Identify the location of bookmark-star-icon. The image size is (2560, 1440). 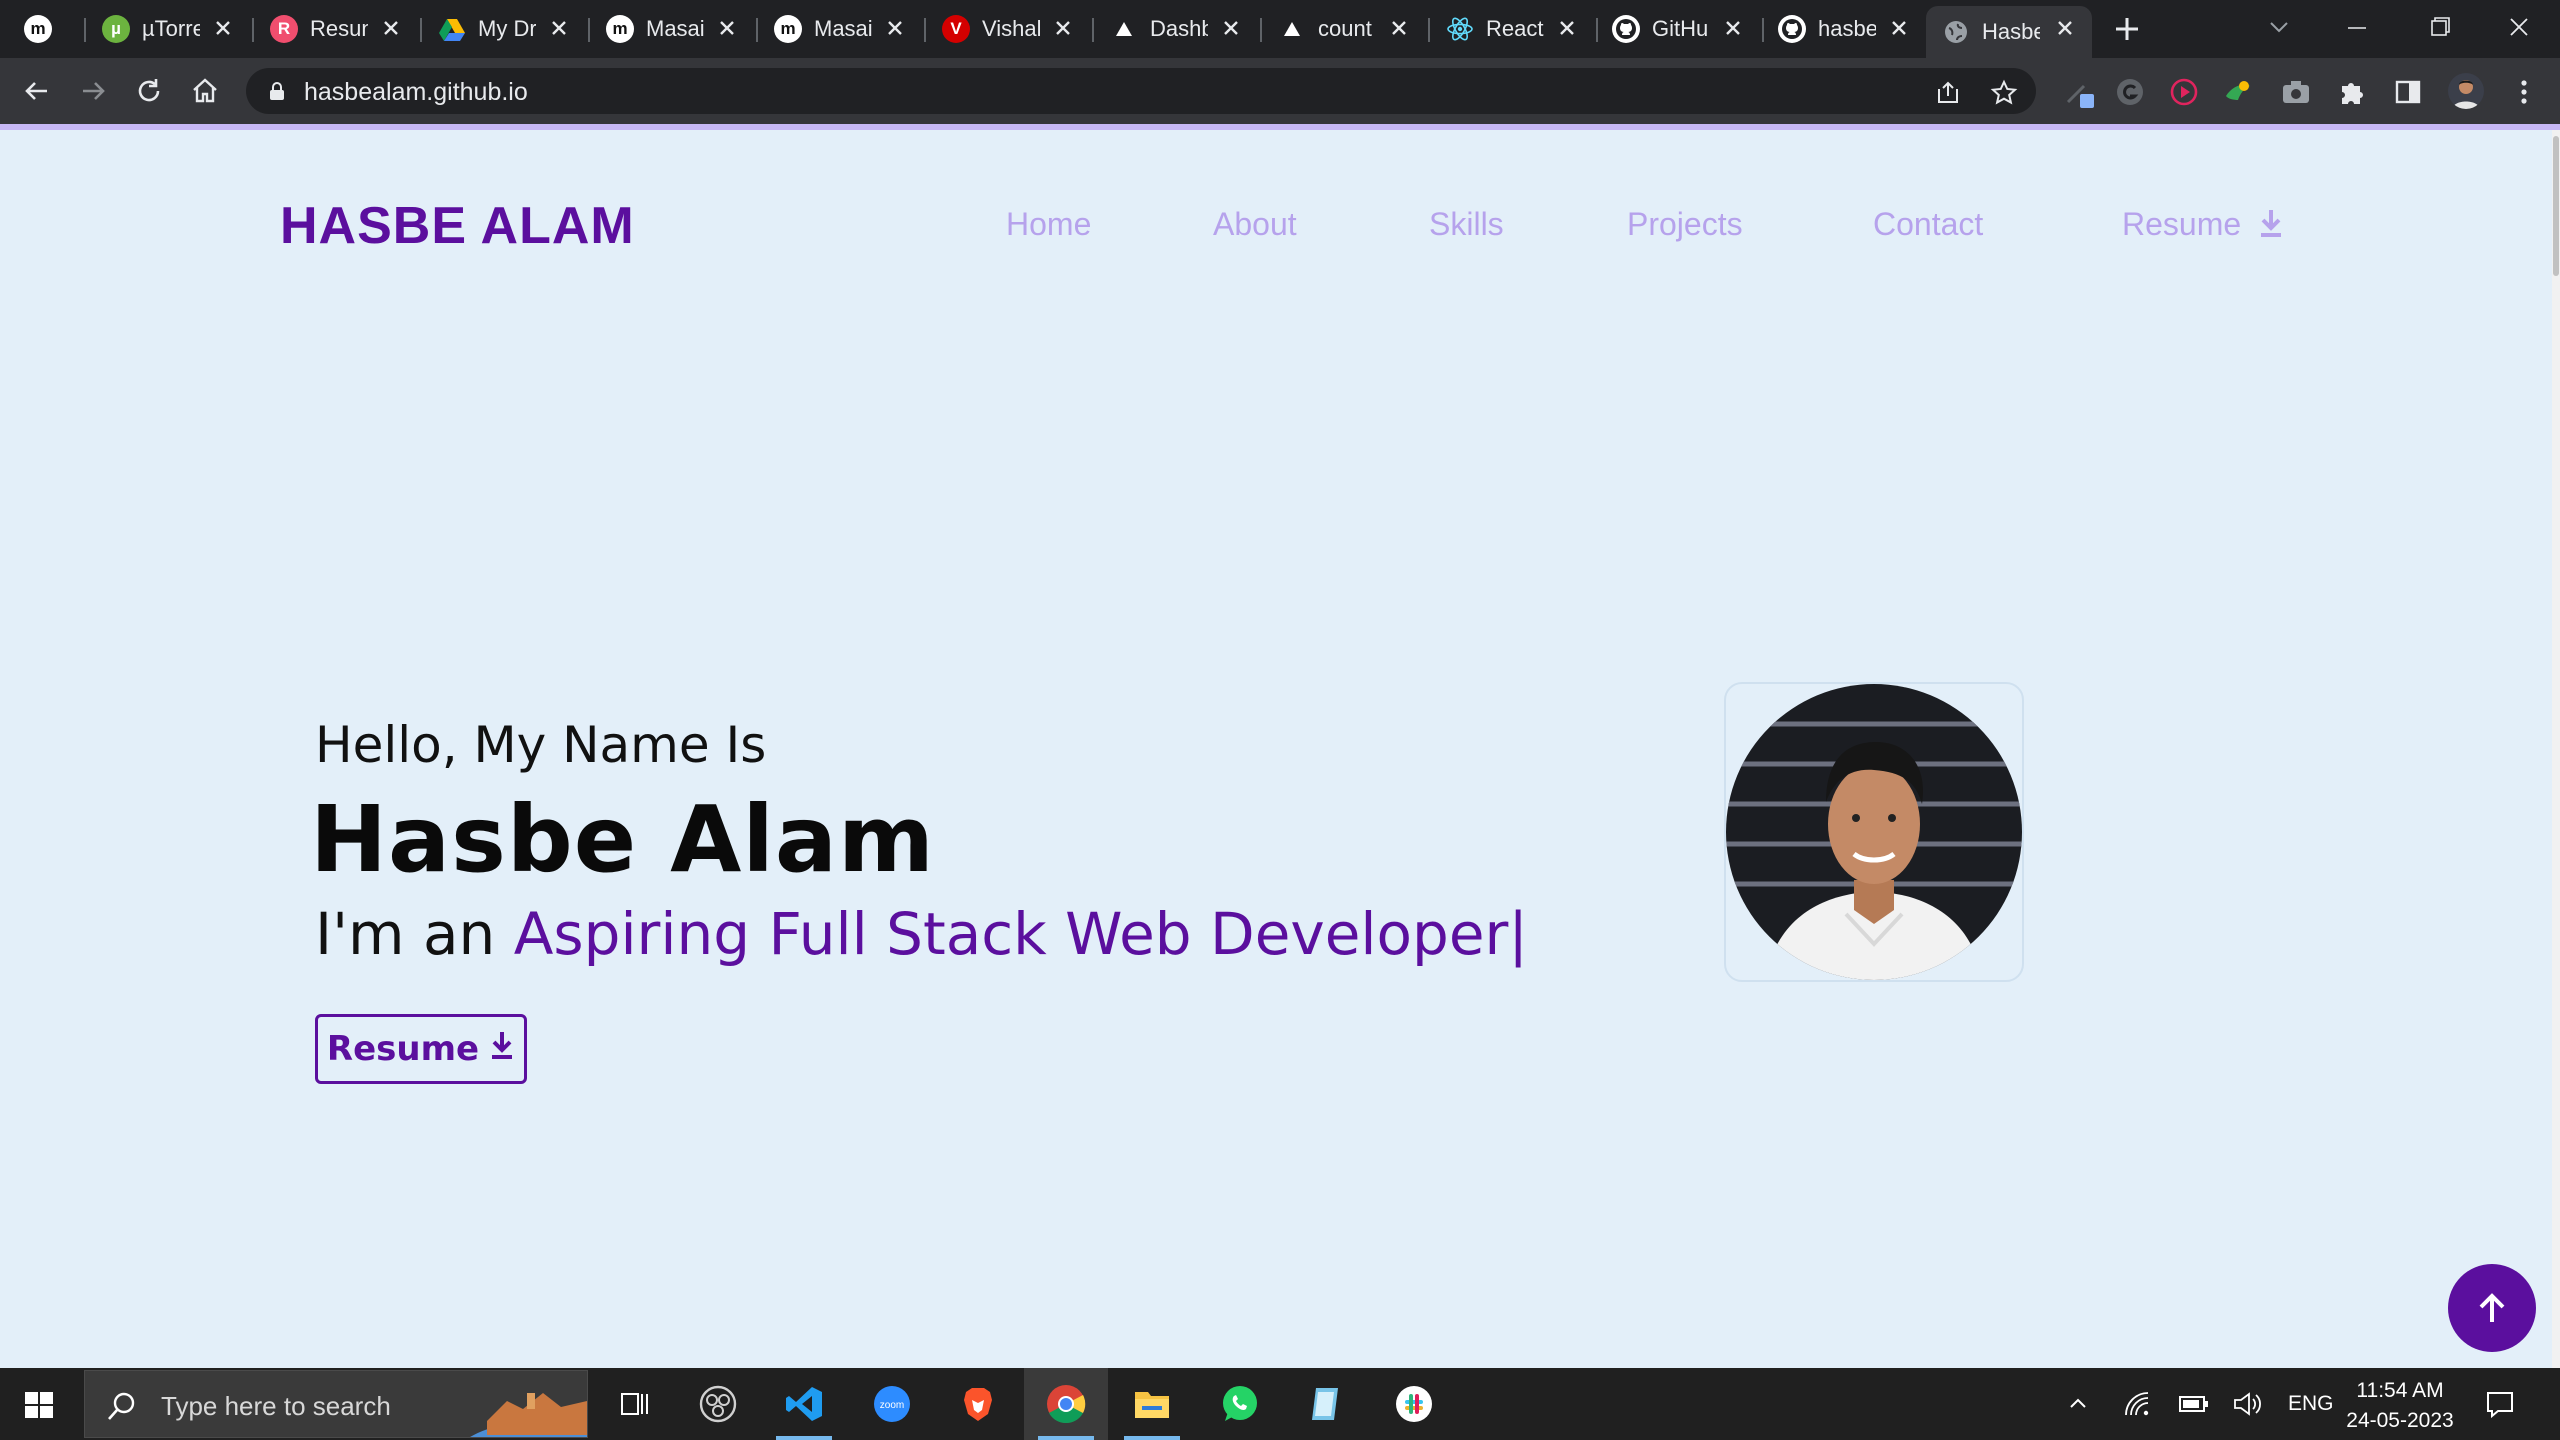
(2004, 93).